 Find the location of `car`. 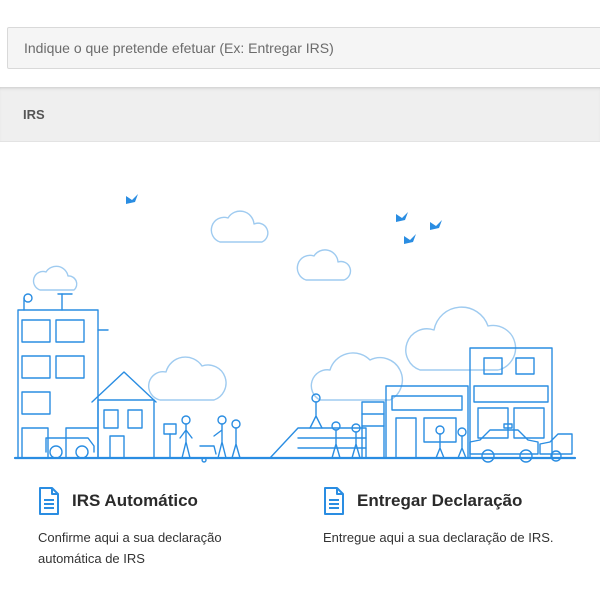

car is located at coordinates (521, 443).